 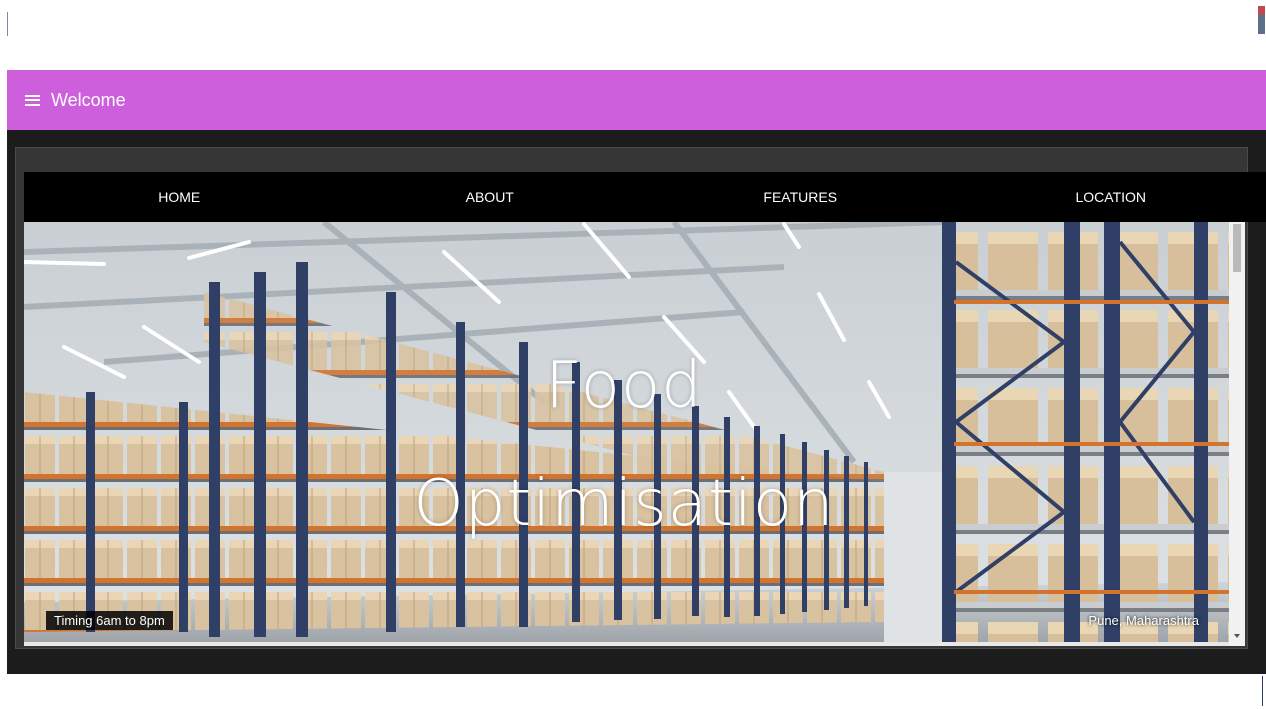 I want to click on app-bar: Welcome, so click(x=636, y=100).